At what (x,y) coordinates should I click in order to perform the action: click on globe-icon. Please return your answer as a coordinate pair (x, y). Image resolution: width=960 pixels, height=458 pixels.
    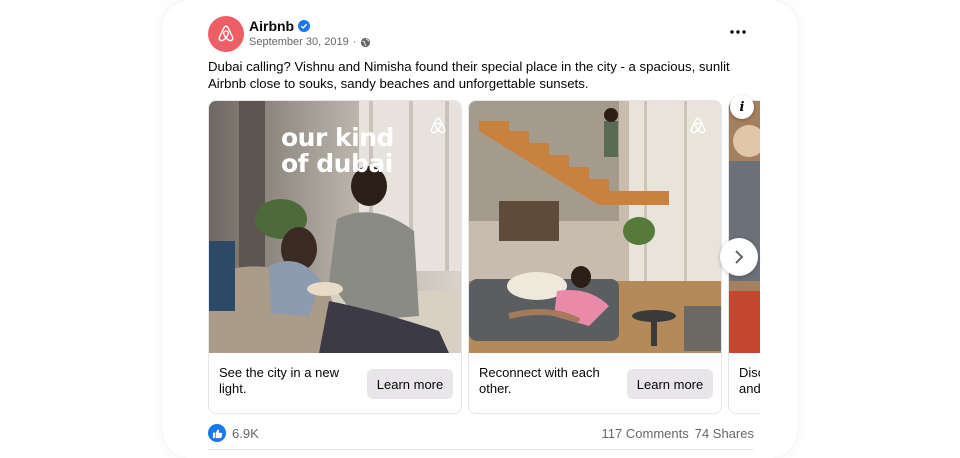
    Looking at the image, I should click on (366, 42).